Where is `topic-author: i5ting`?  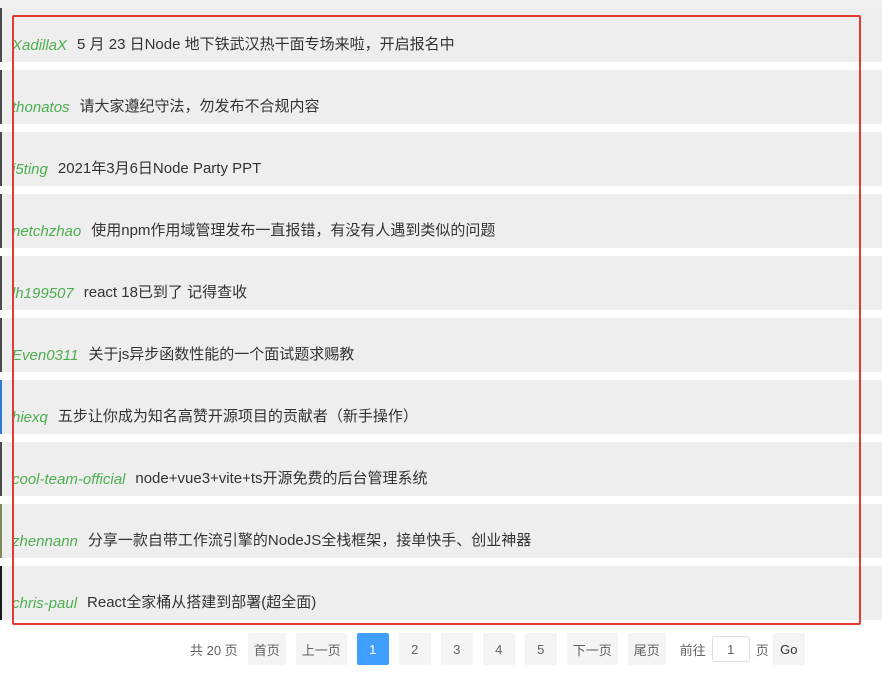 topic-author: i5ting is located at coordinates (30, 169).